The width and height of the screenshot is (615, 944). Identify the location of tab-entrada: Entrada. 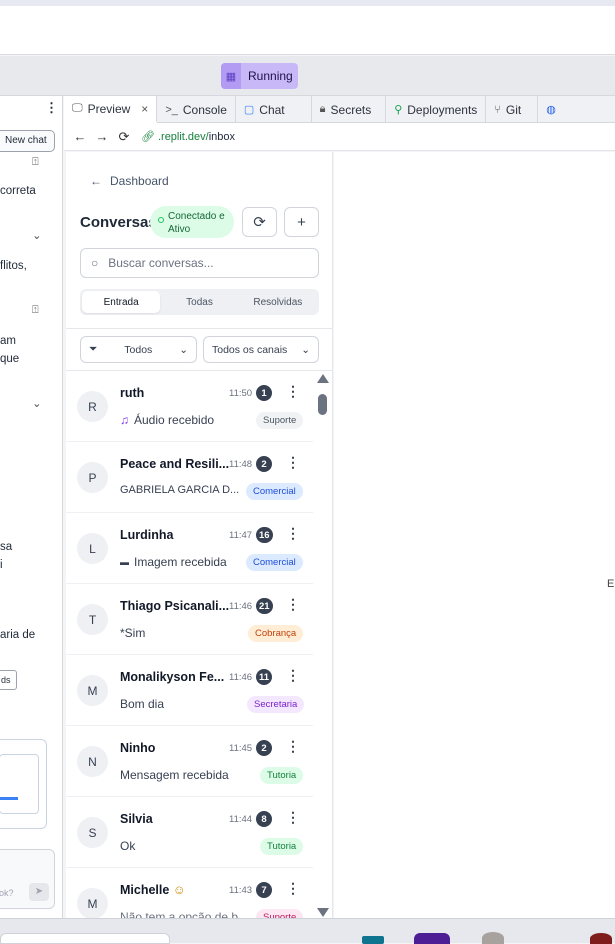
(121, 302).